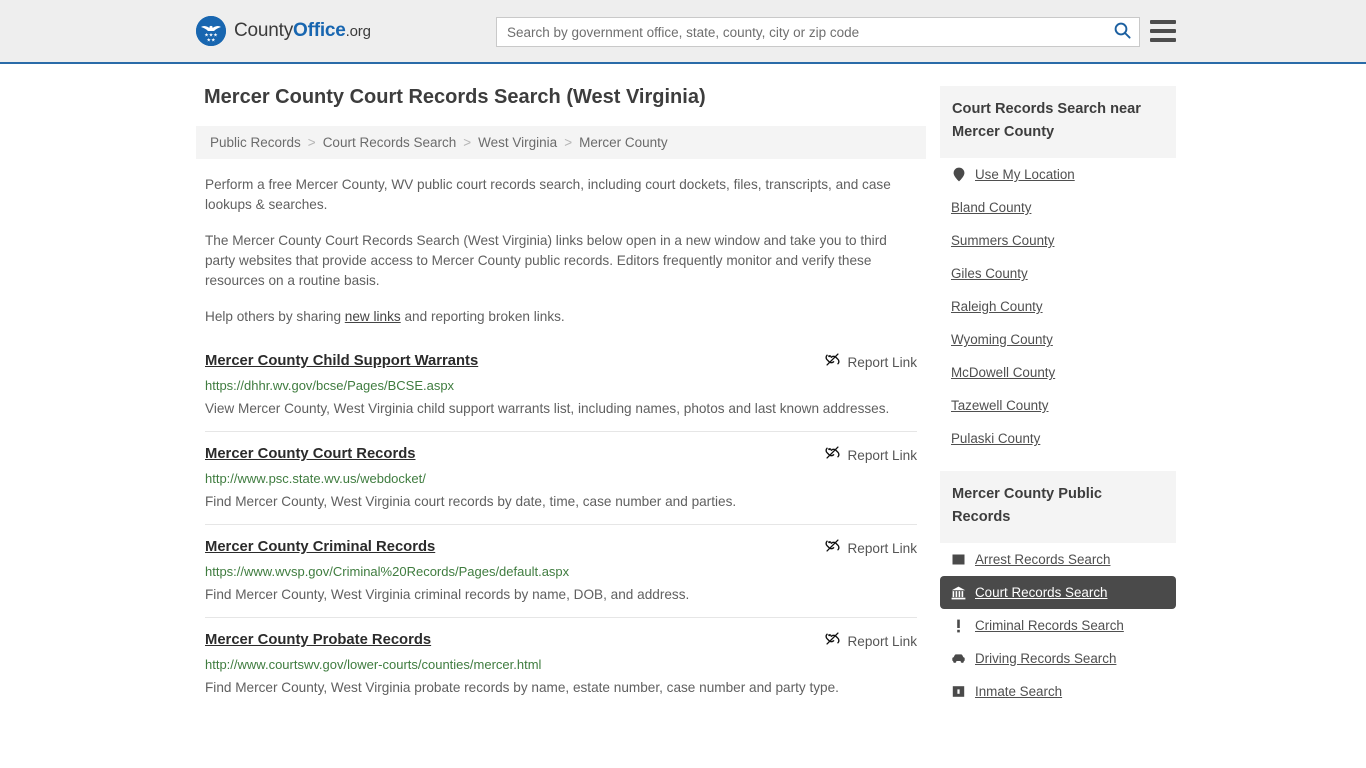 This screenshot has height=768, width=1366. What do you see at coordinates (211, 31) in the screenshot?
I see `eagle-shield-logo-icon: ★★★ ★★` at bounding box center [211, 31].